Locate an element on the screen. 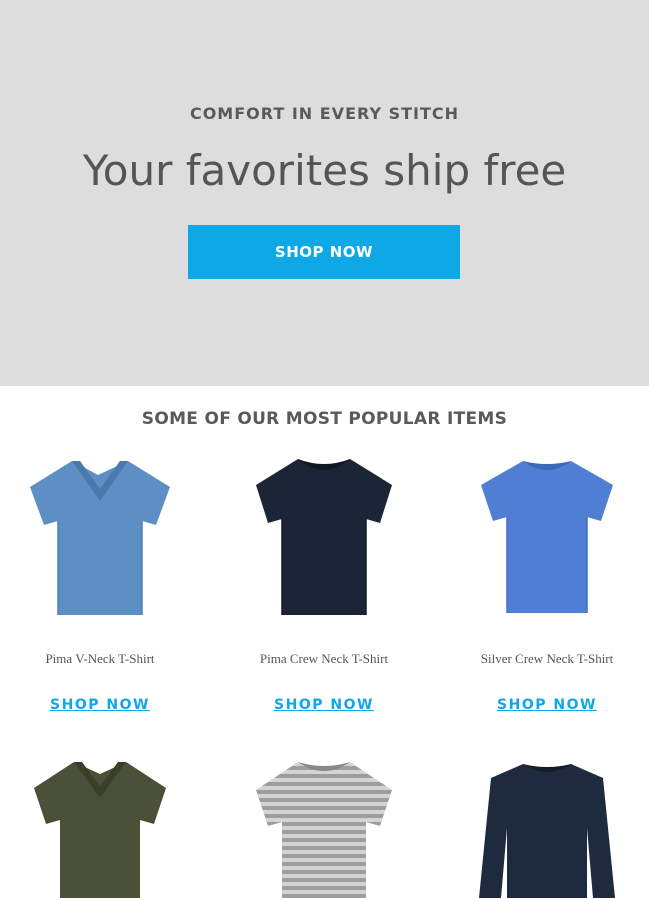  product-card: Pima Crew Neck T-Shirt SHOP NOW is located at coordinates (324, 584).